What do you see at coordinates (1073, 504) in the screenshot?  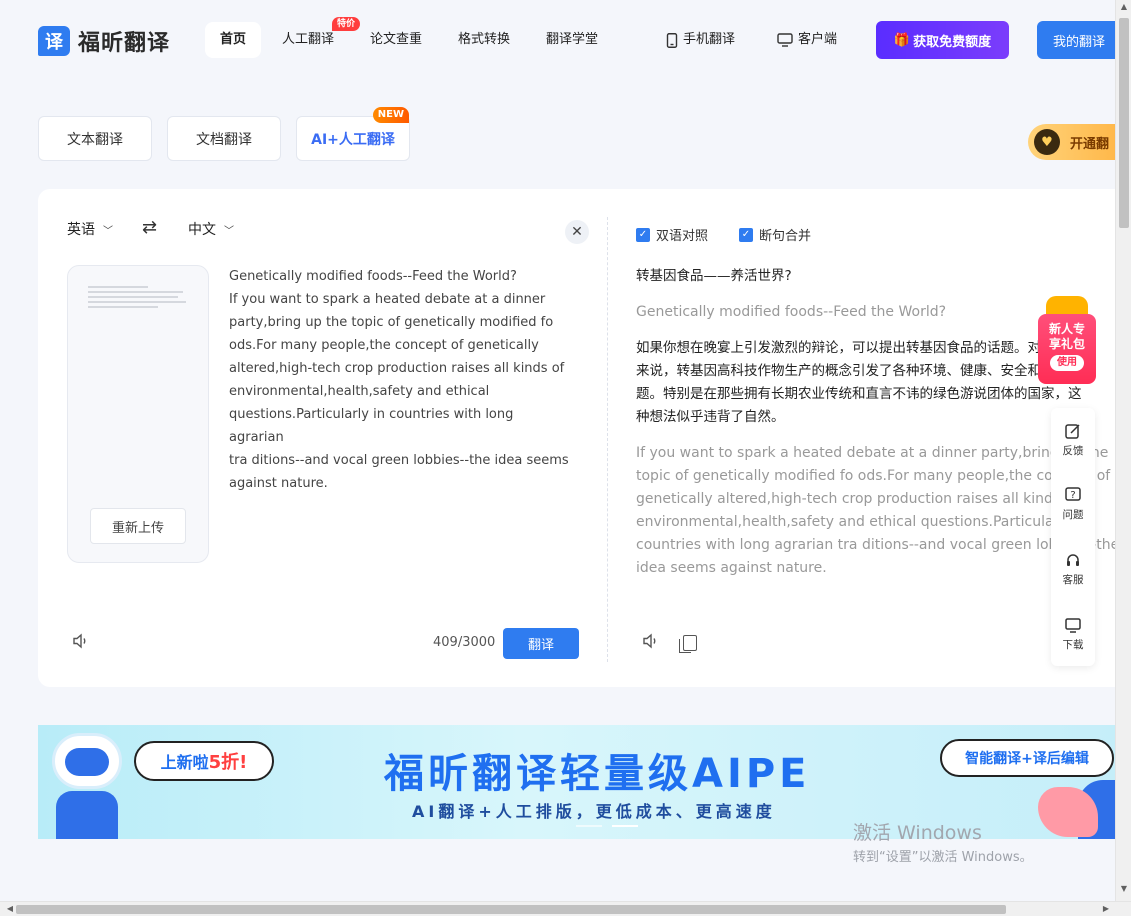 I see `faq-button: ? 问题` at bounding box center [1073, 504].